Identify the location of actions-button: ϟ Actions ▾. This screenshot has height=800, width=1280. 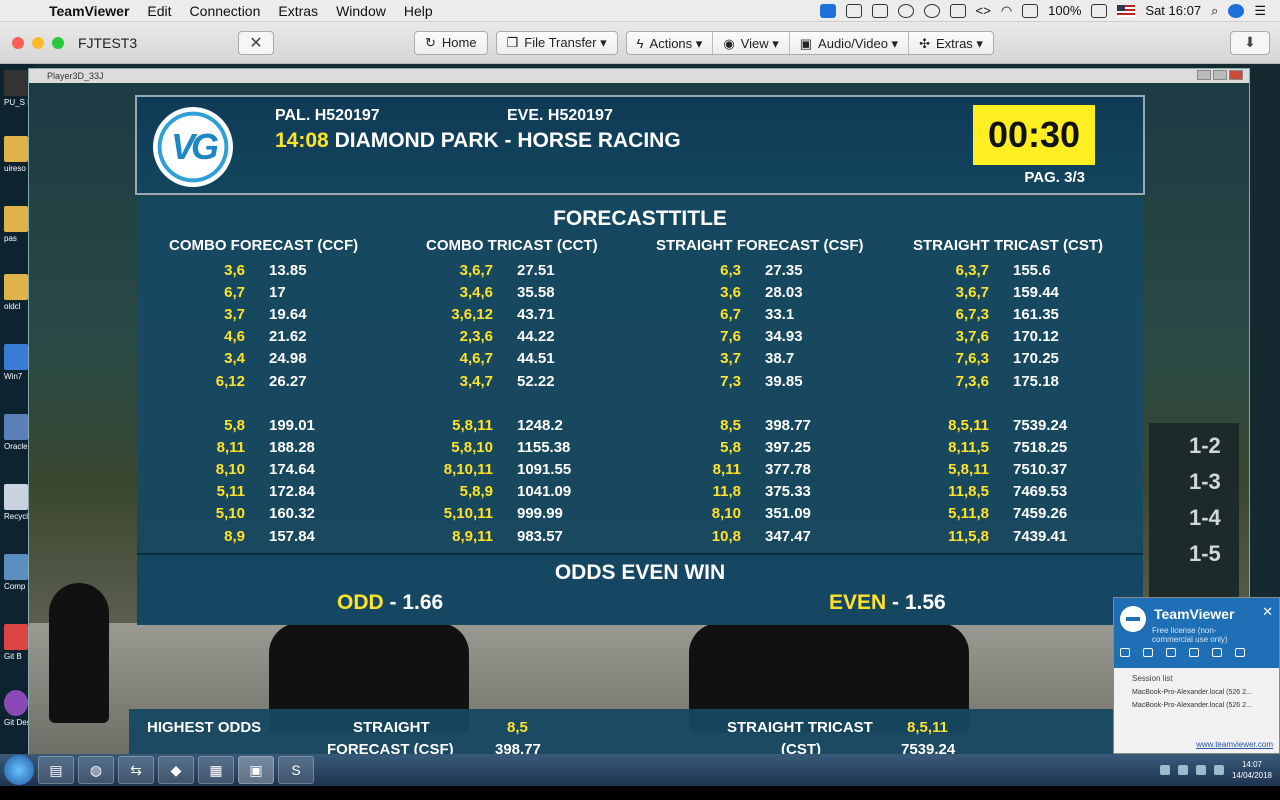
(670, 43).